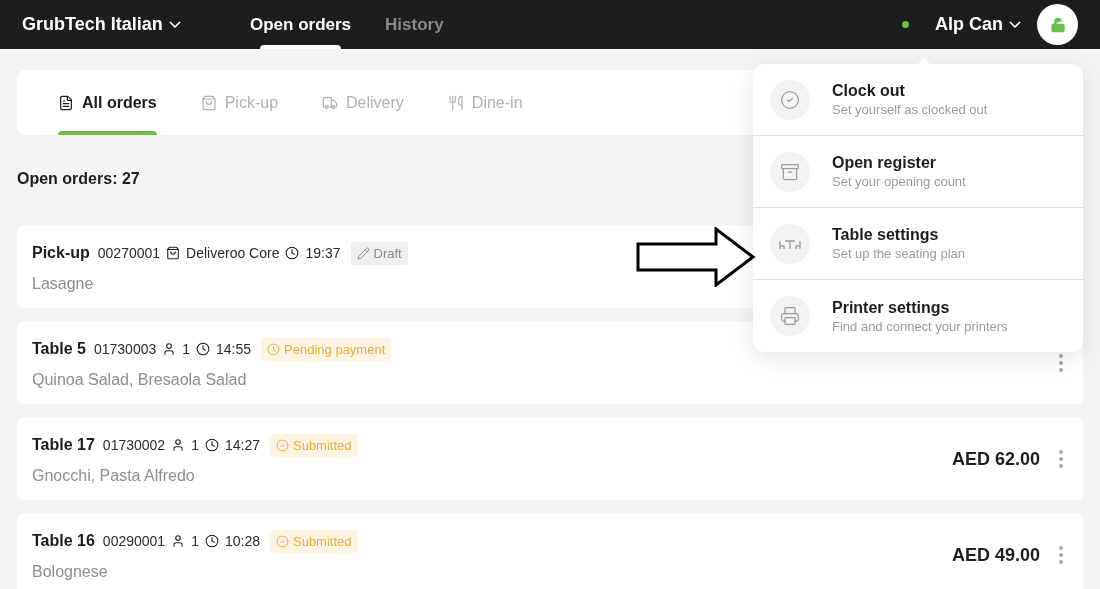  Describe the element at coordinates (885, 163) in the screenshot. I see `menu-item-title: Open register` at that location.